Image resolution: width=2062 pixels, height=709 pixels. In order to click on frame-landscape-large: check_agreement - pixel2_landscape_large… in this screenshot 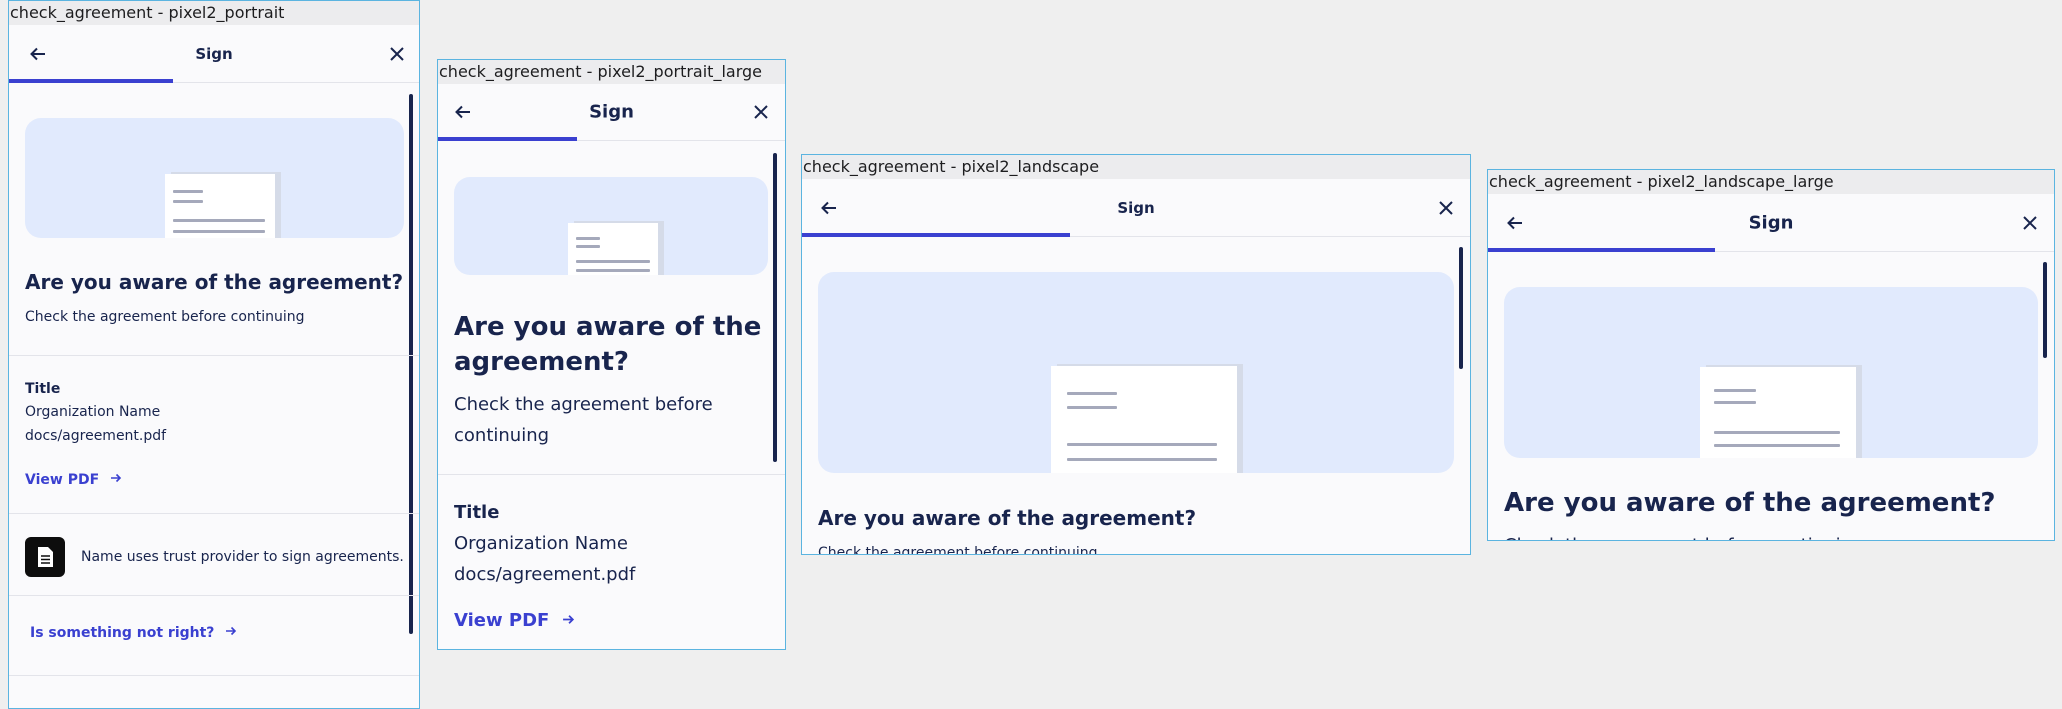, I will do `click(1771, 355)`.